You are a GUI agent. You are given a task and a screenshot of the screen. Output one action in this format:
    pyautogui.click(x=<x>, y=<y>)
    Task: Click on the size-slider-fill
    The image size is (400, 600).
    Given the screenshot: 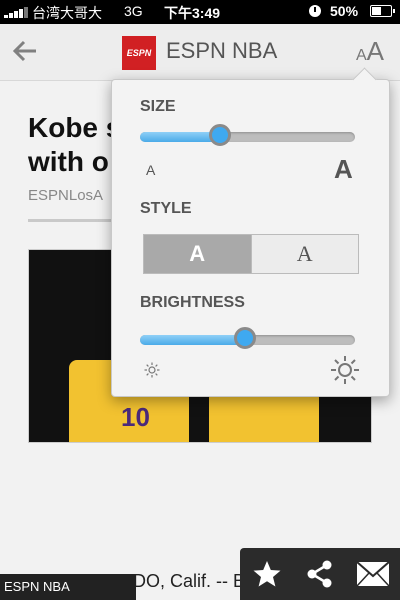 What is the action you would take?
    pyautogui.click(x=180, y=137)
    